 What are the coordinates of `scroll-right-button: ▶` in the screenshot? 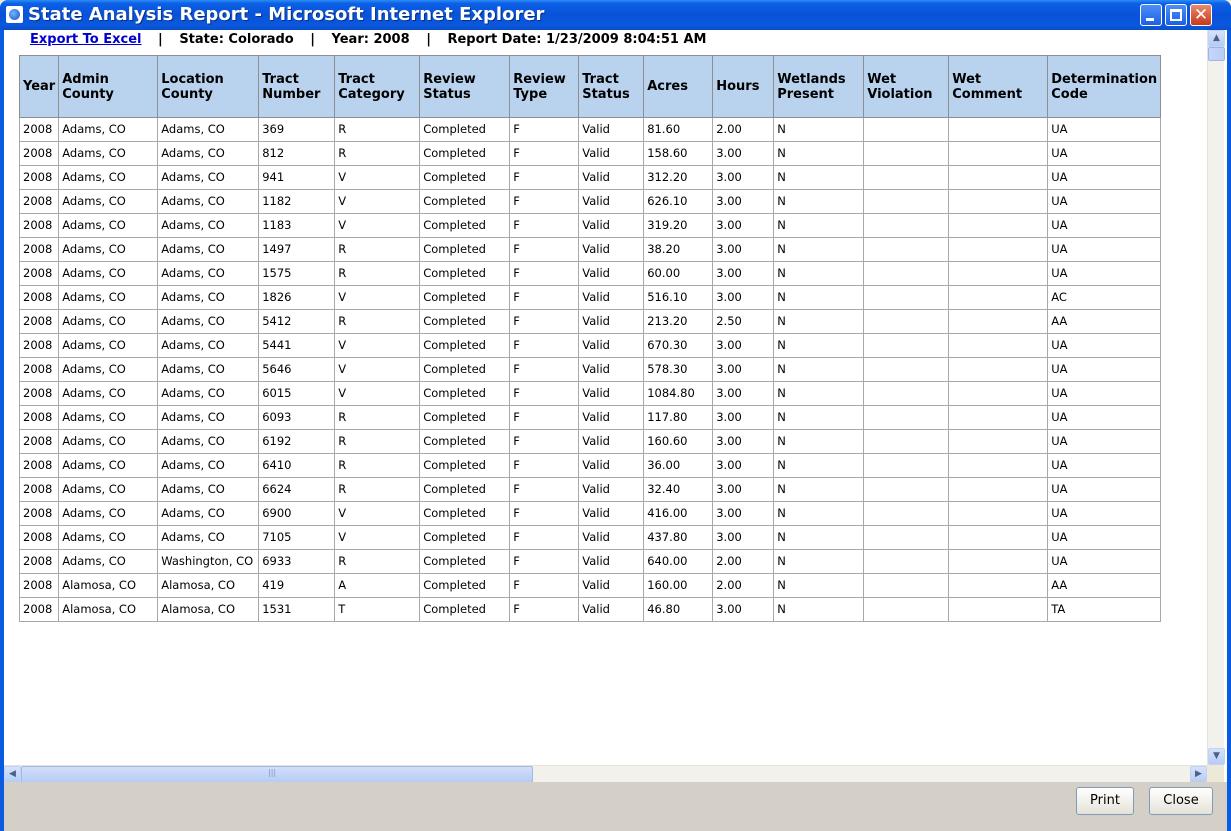 It's located at (1198, 774).